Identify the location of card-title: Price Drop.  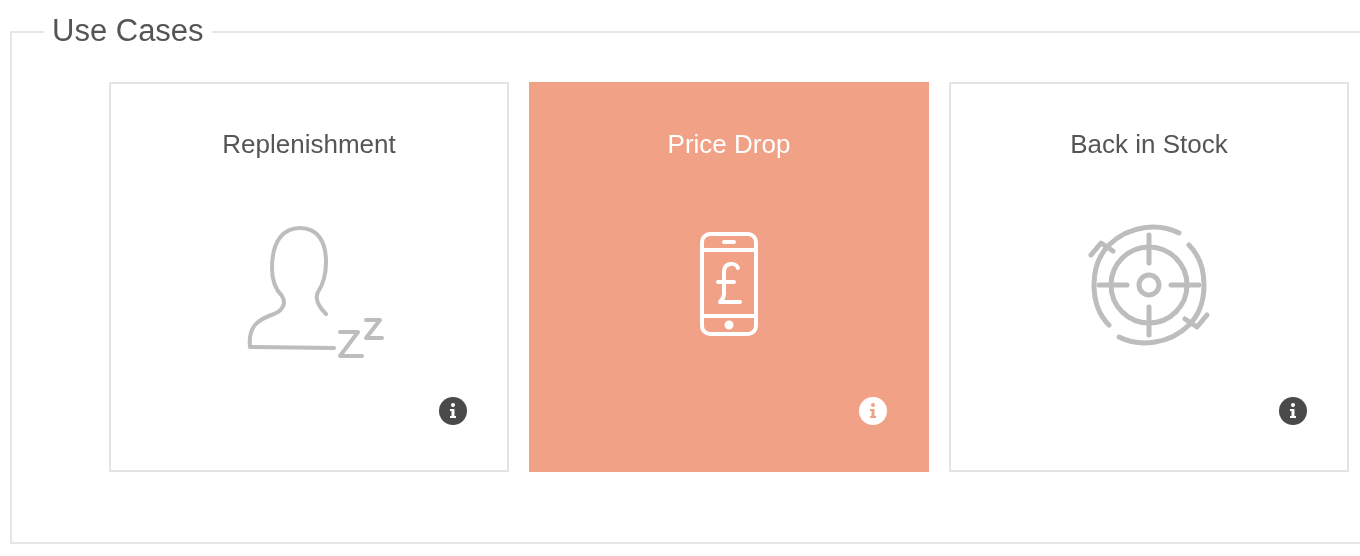
(729, 144).